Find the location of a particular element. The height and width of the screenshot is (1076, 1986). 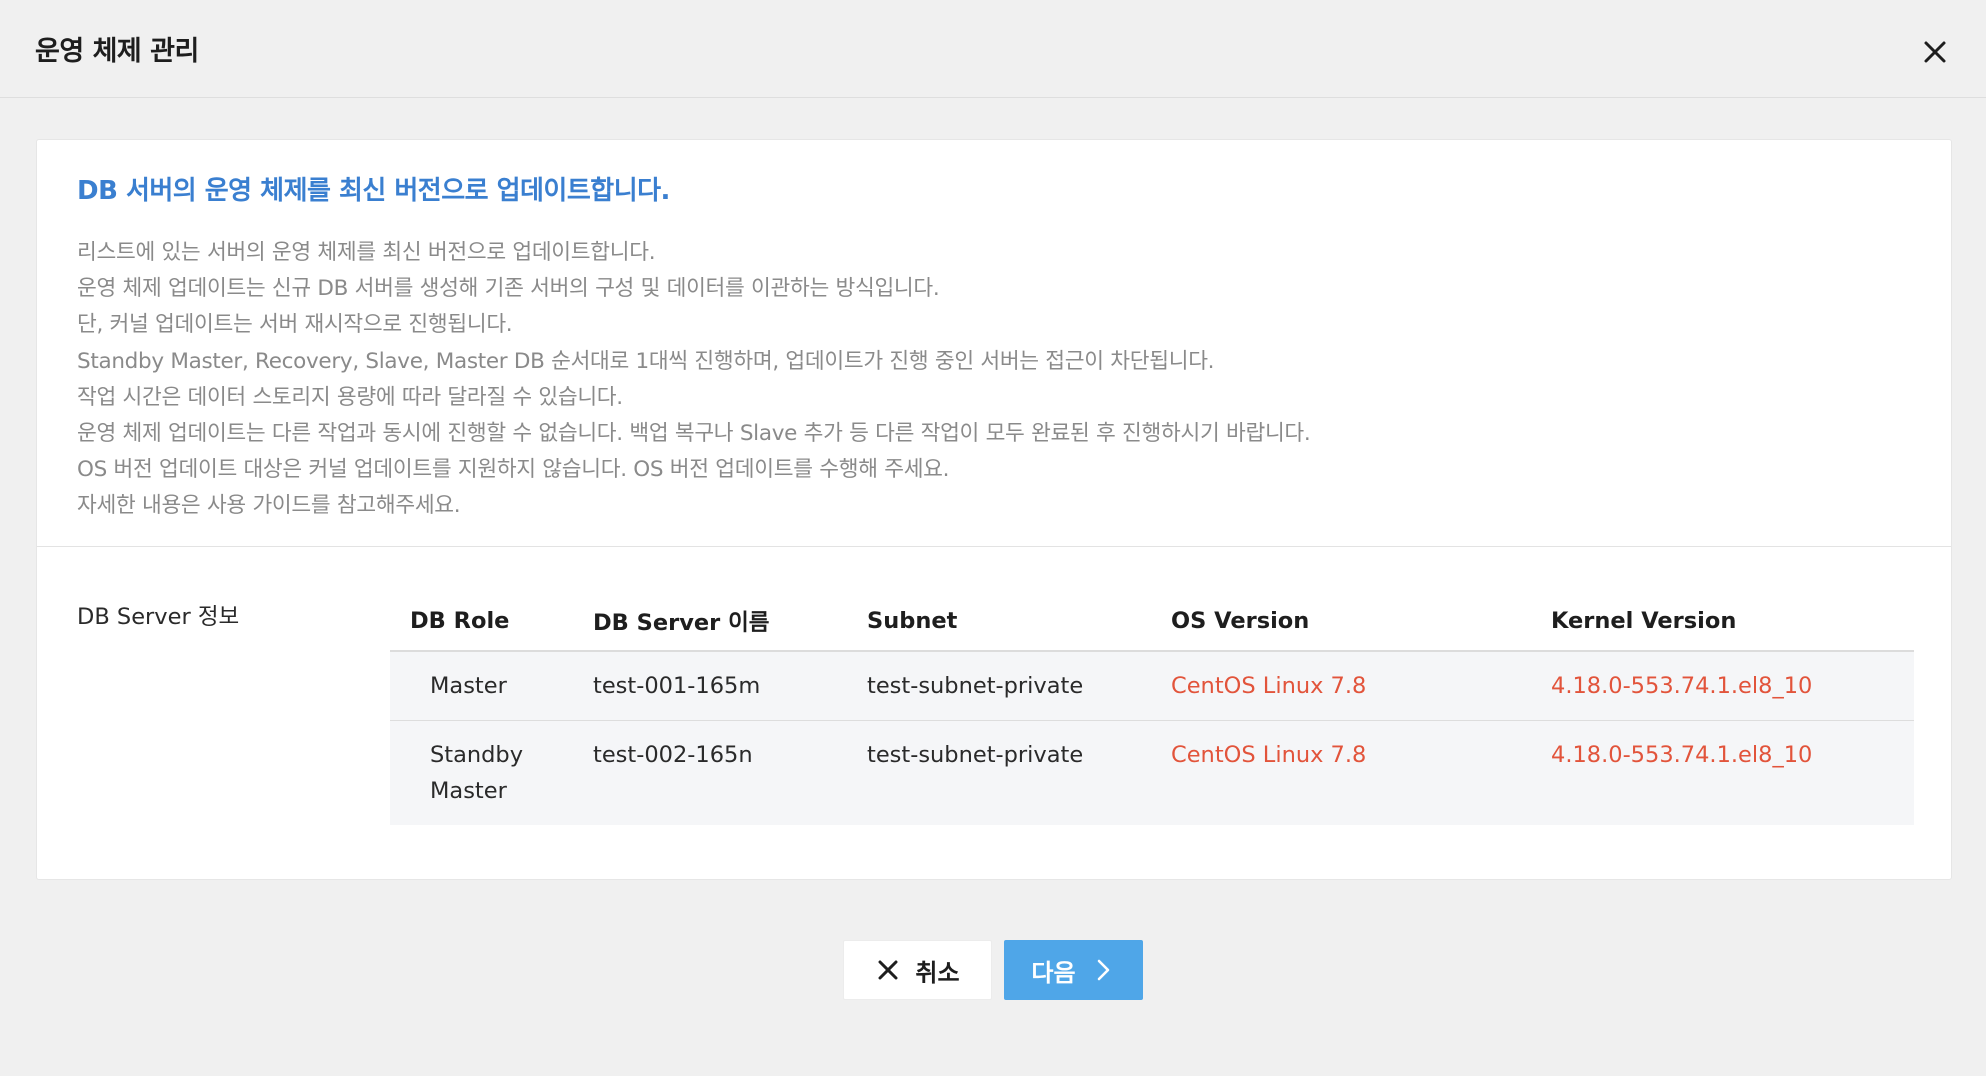

cancel-button: 취소 is located at coordinates (917, 970).